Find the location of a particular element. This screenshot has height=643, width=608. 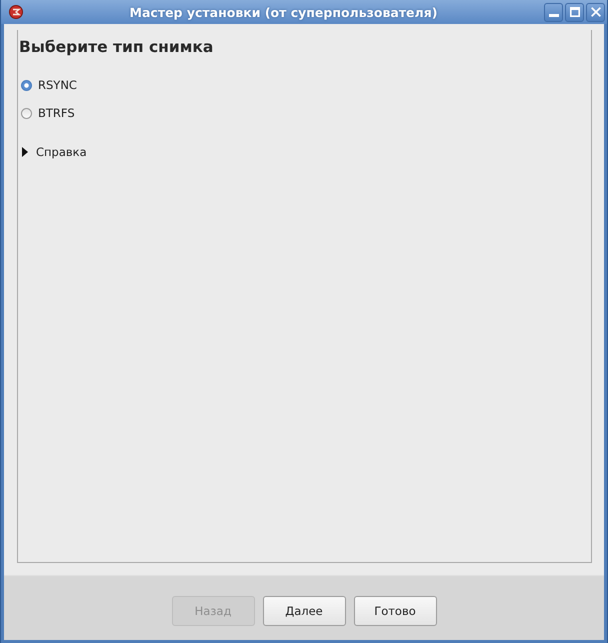

logo-icon is located at coordinates (16, 12).